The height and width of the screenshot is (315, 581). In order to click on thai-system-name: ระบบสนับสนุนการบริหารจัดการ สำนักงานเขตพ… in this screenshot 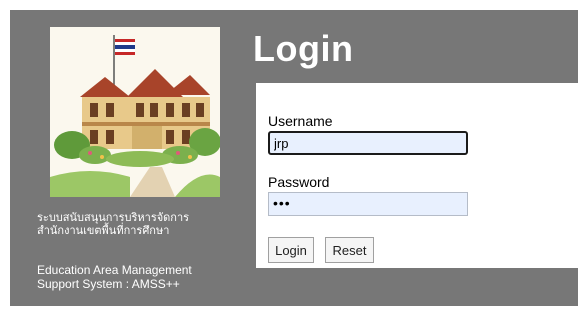, I will do `click(137, 225)`.